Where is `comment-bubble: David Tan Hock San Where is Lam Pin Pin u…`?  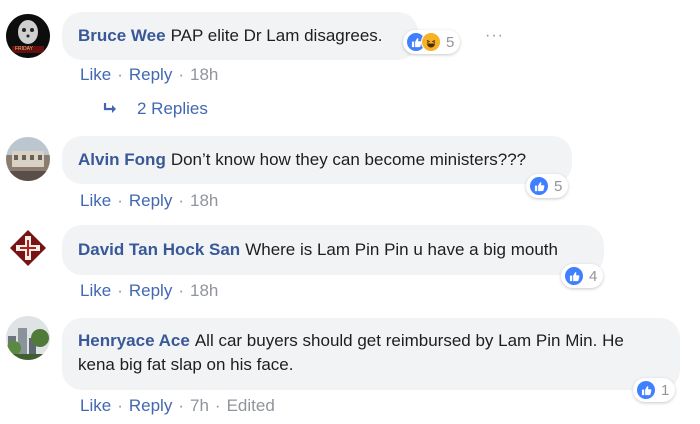
comment-bubble: David Tan Hock San Where is Lam Pin Pin u… is located at coordinates (333, 250).